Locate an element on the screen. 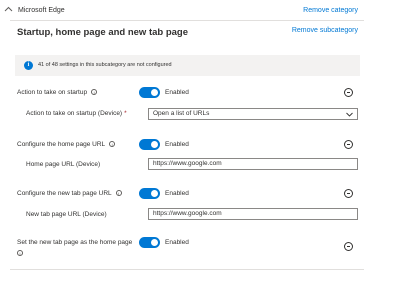 The width and height of the screenshot is (400, 284). setting-label-text: Action to take on startup is located at coordinates (52, 92).